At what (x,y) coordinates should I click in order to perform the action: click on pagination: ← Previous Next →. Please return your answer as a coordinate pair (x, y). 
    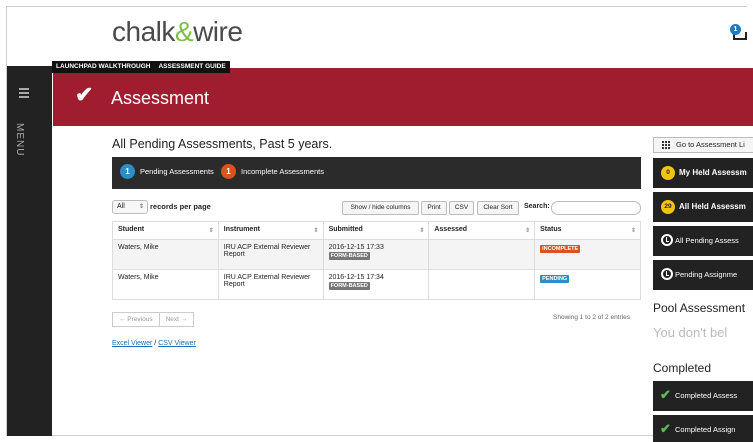
    Looking at the image, I should click on (153, 319).